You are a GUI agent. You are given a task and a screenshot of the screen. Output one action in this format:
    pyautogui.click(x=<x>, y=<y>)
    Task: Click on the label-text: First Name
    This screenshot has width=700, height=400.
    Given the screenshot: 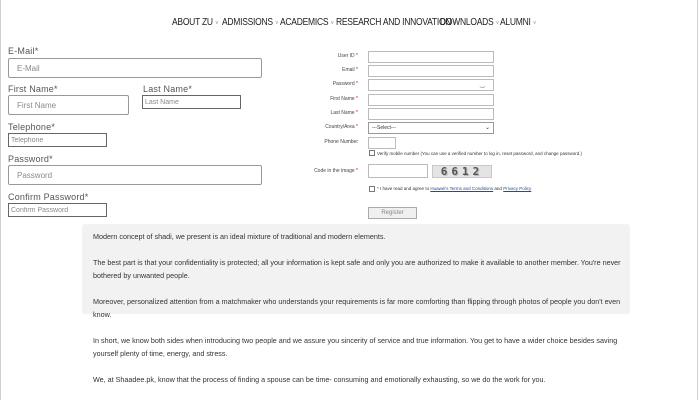 What is the action you would take?
    pyautogui.click(x=342, y=99)
    